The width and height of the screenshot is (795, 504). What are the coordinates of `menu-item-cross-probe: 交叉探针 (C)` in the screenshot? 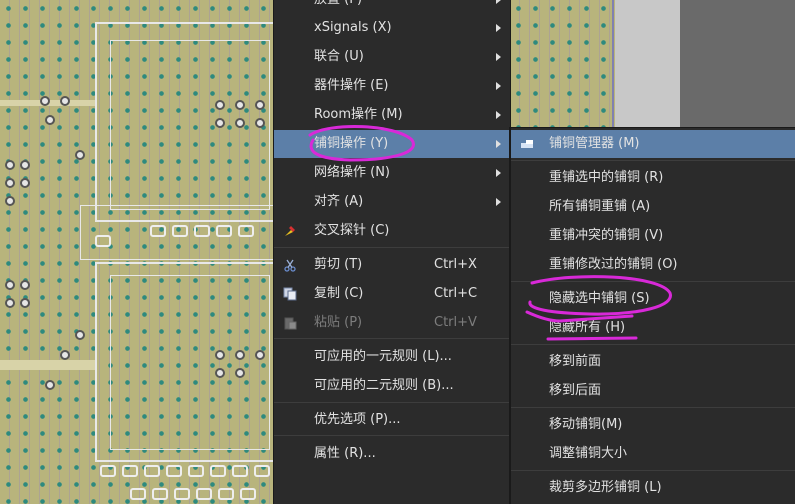 It's located at (392, 231).